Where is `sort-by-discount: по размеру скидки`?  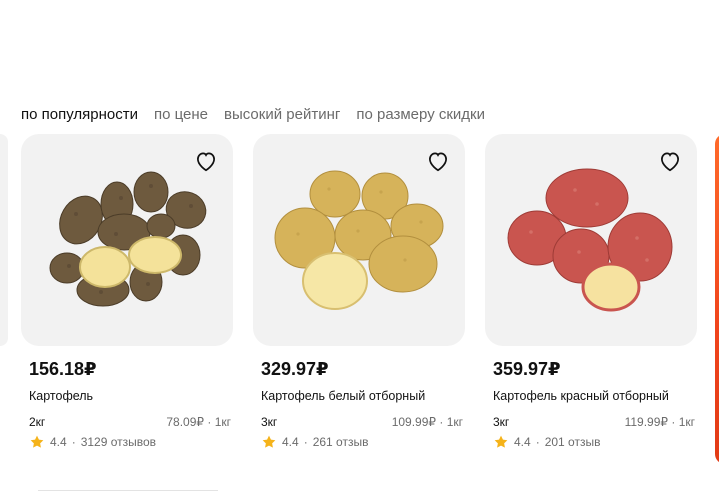 sort-by-discount: по размеру скидки is located at coordinates (420, 115).